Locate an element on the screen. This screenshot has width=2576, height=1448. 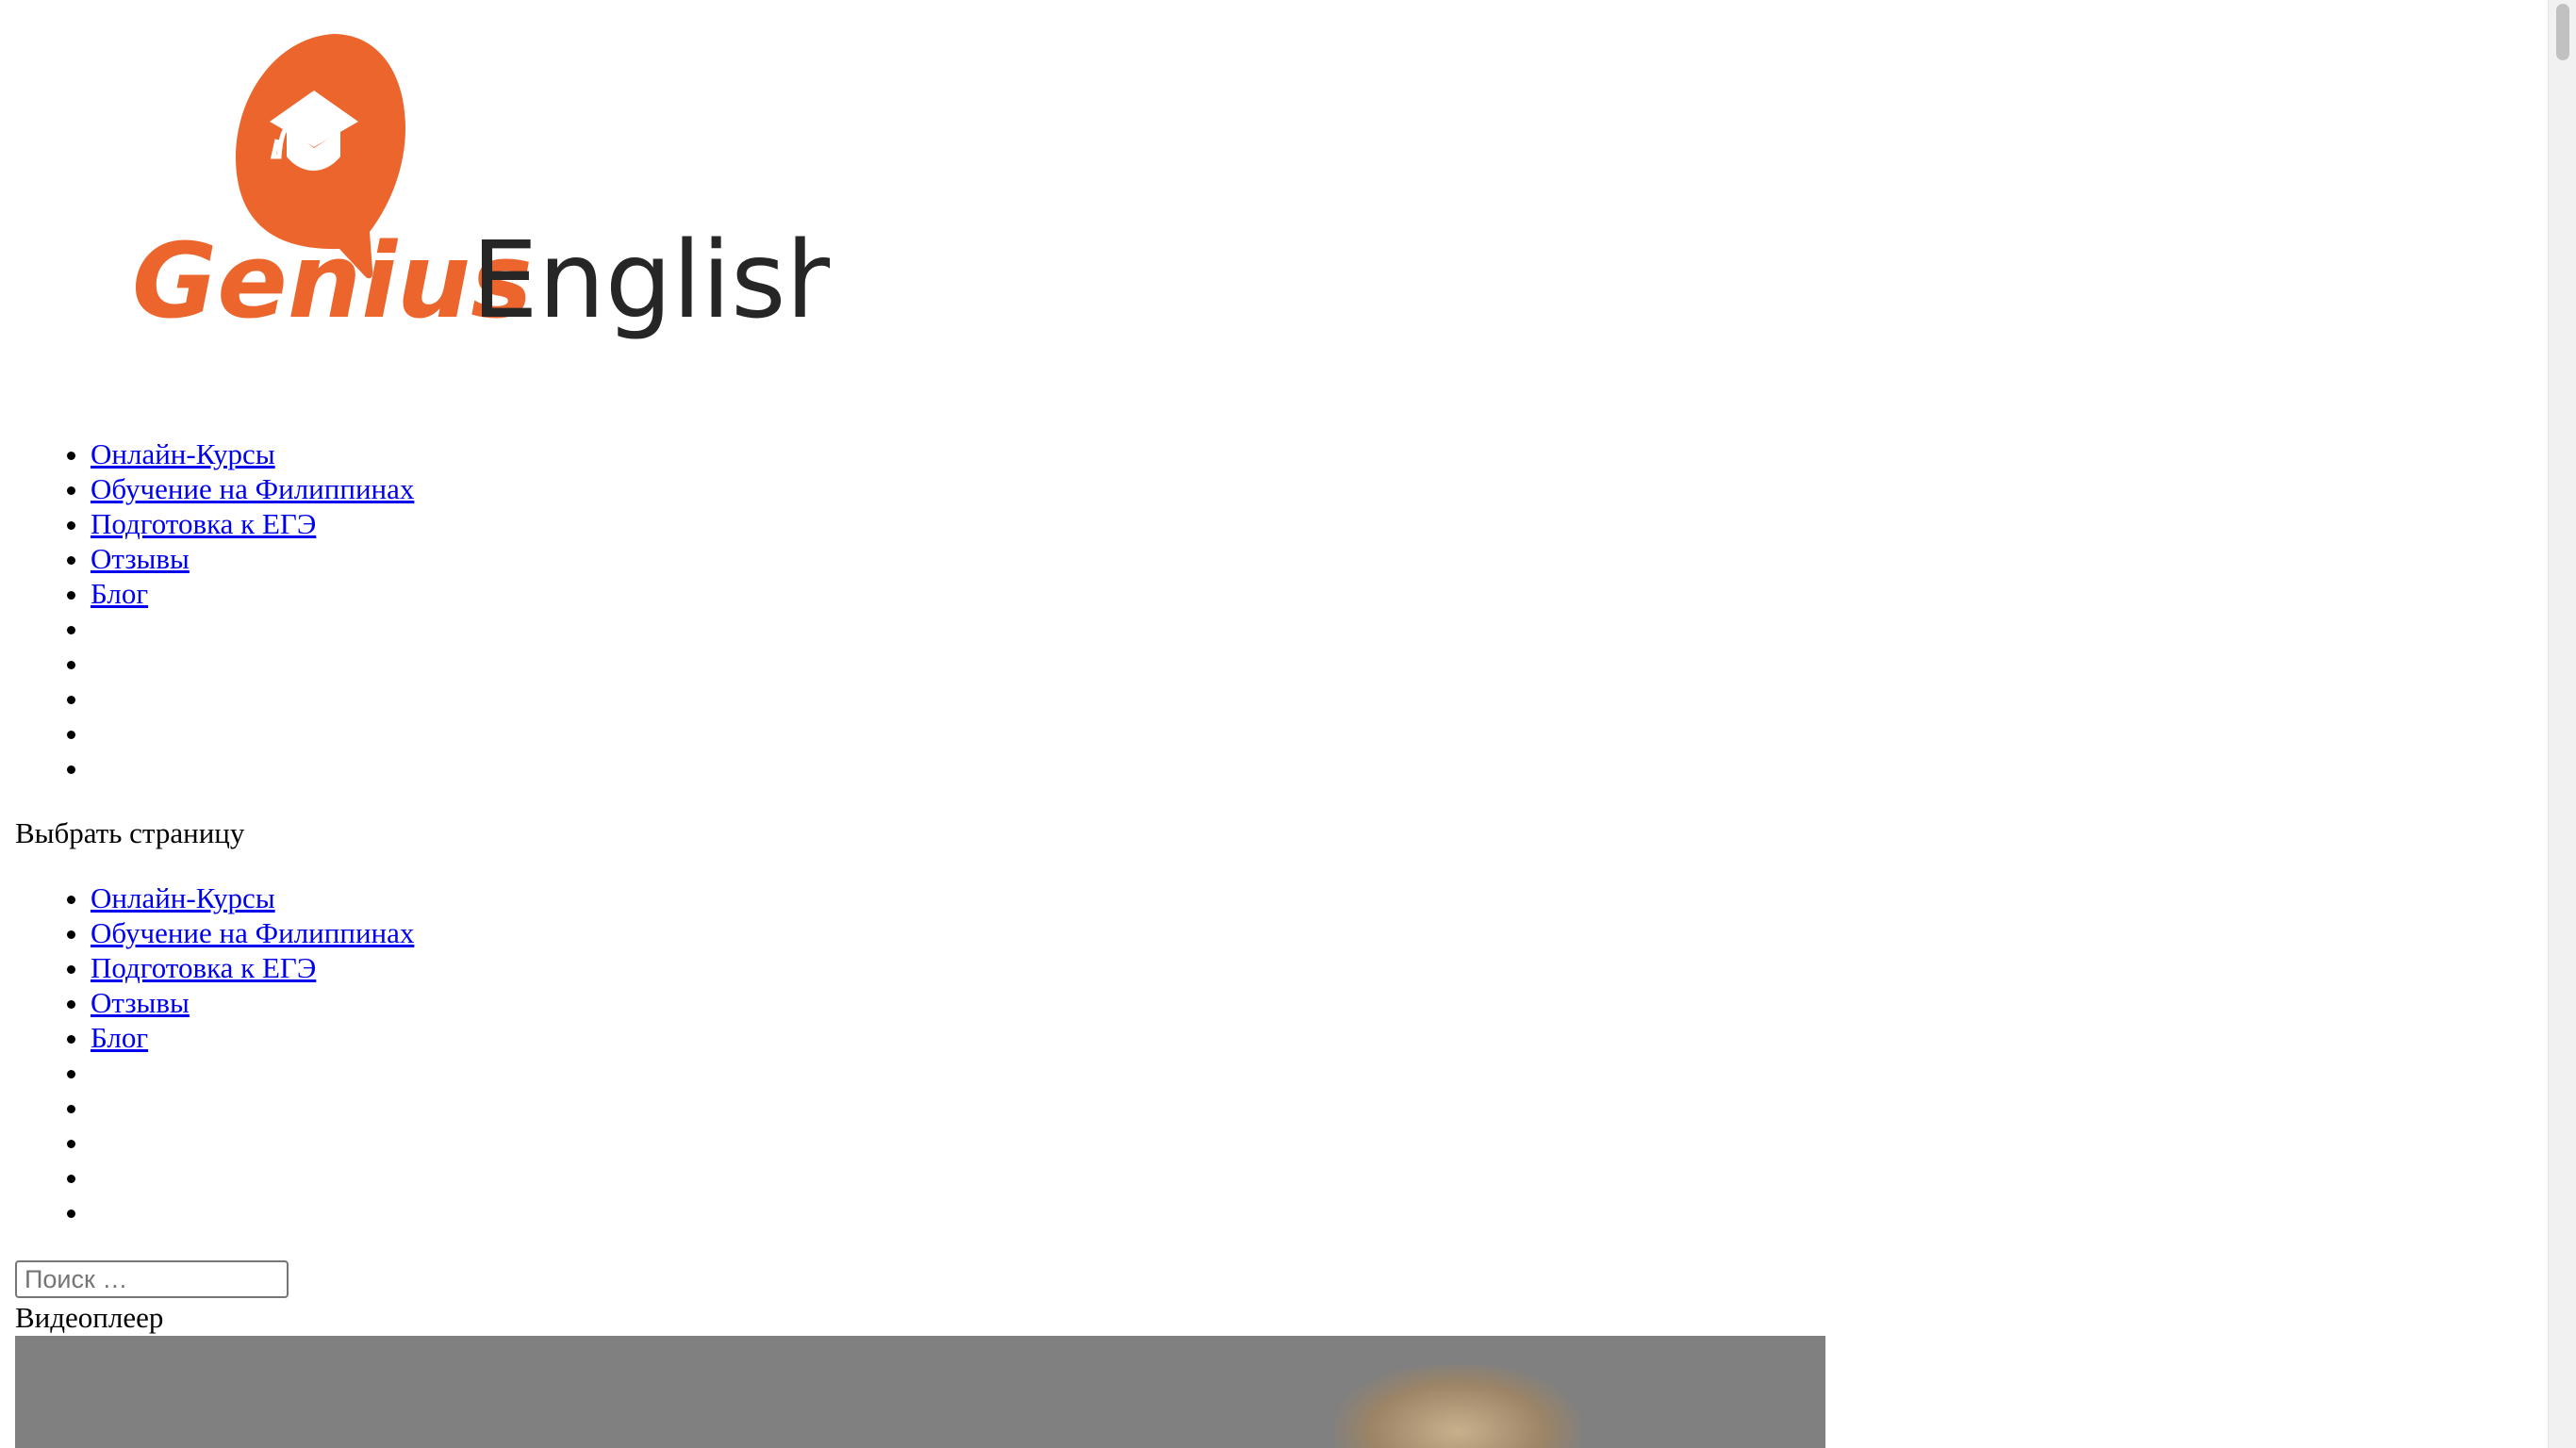
select-page-label: Выбрать страницу is located at coordinates (129, 833).